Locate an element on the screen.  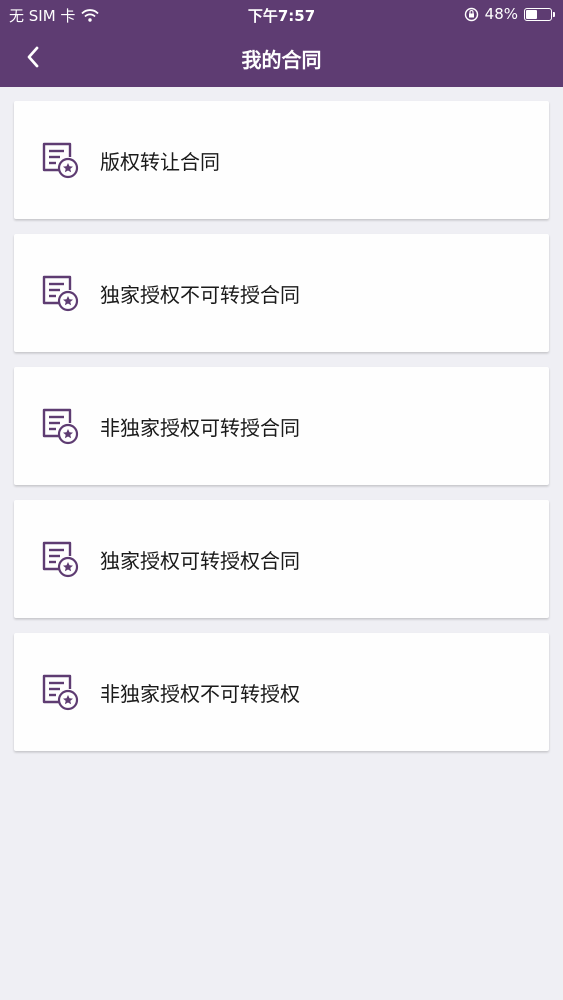
contract-item: 独家授权不可转授合同 is located at coordinates (281, 293).